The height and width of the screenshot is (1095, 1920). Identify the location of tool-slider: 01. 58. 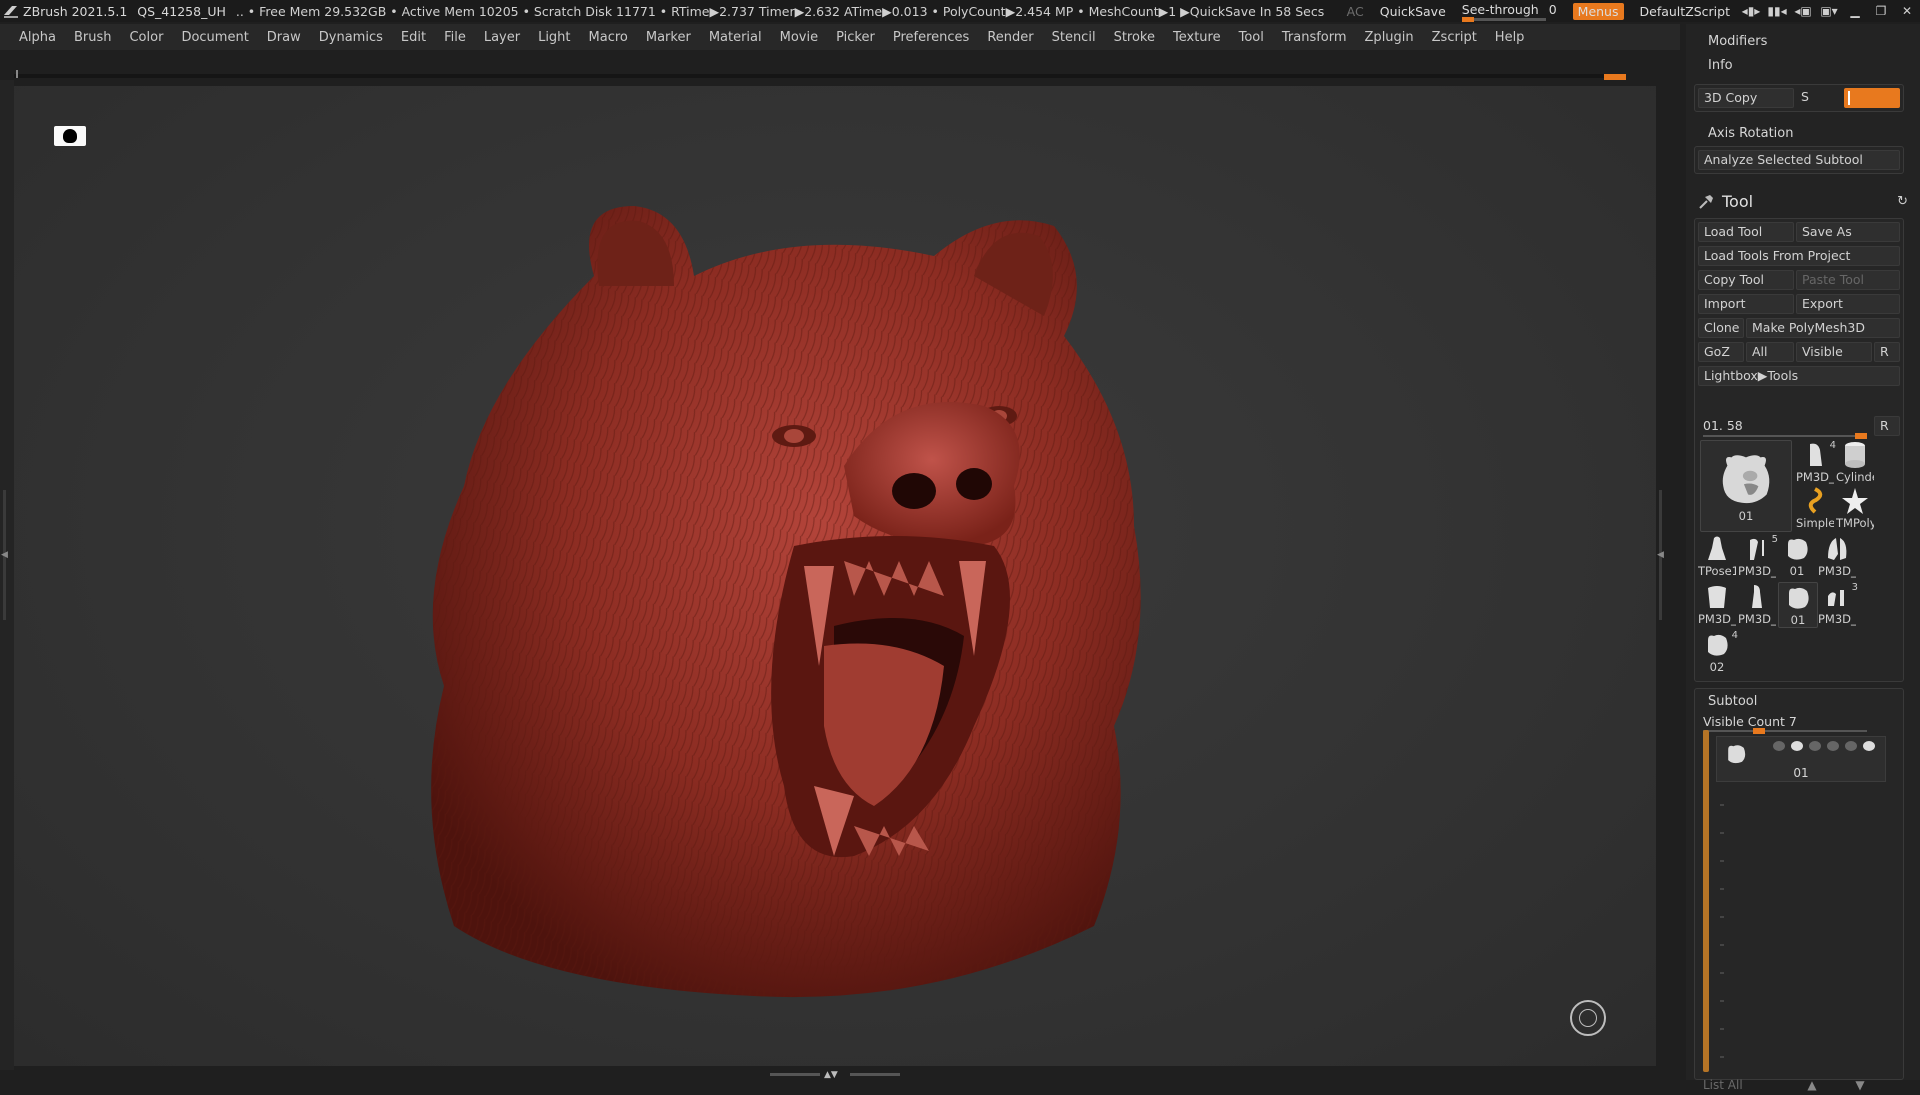
(1785, 428).